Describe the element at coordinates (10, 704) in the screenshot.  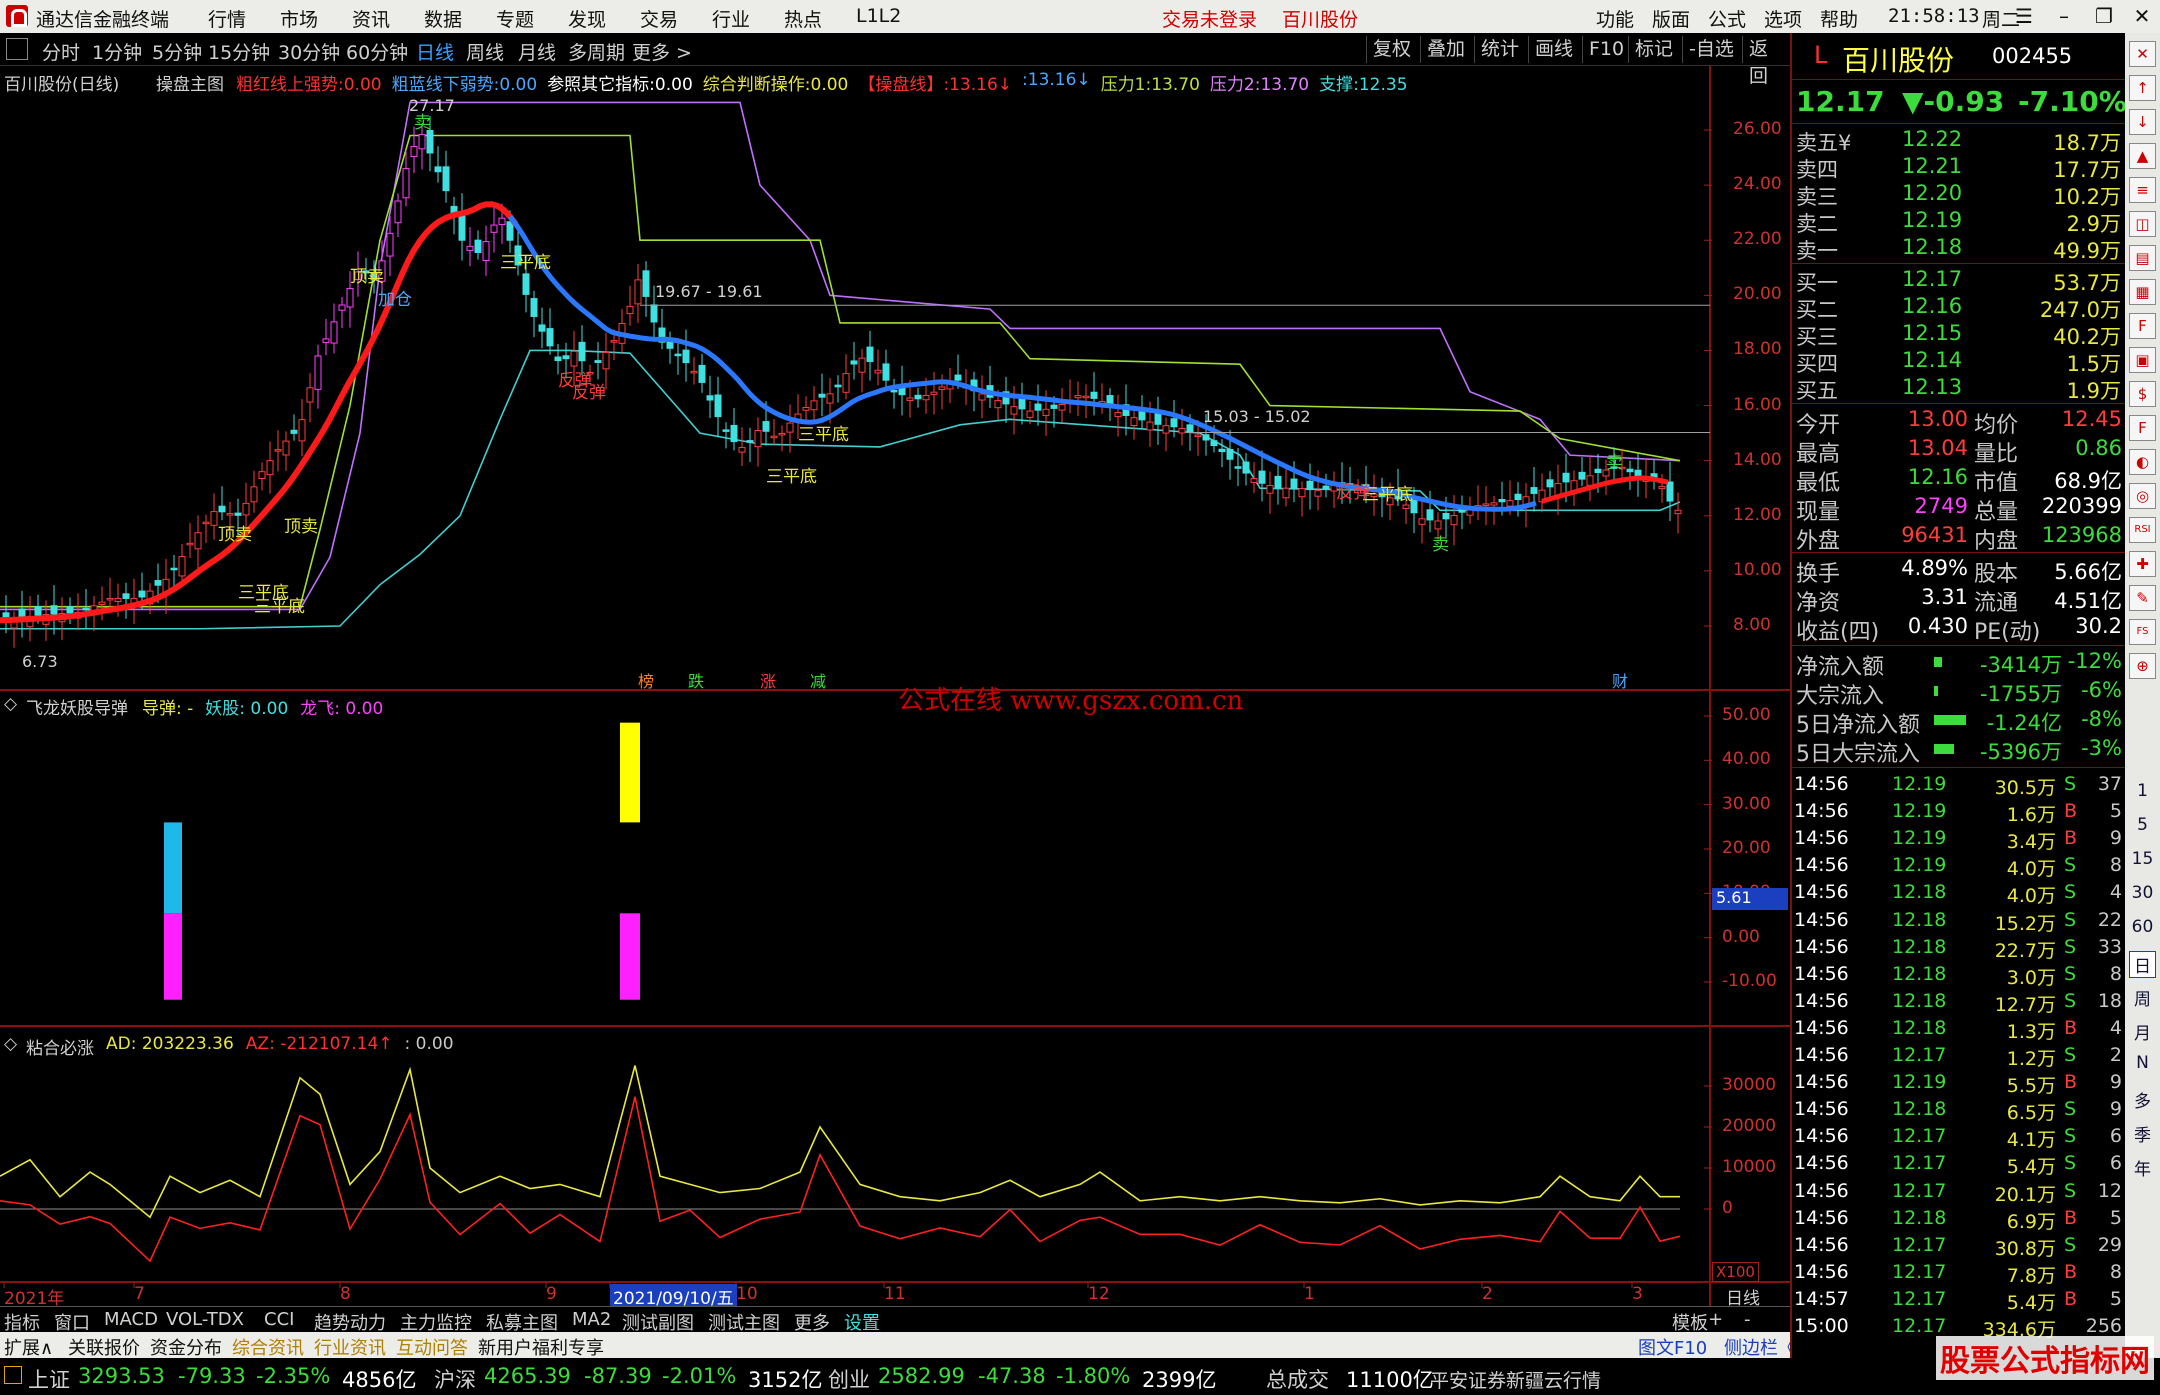
I see `sub1-title-icon: ◇` at that location.